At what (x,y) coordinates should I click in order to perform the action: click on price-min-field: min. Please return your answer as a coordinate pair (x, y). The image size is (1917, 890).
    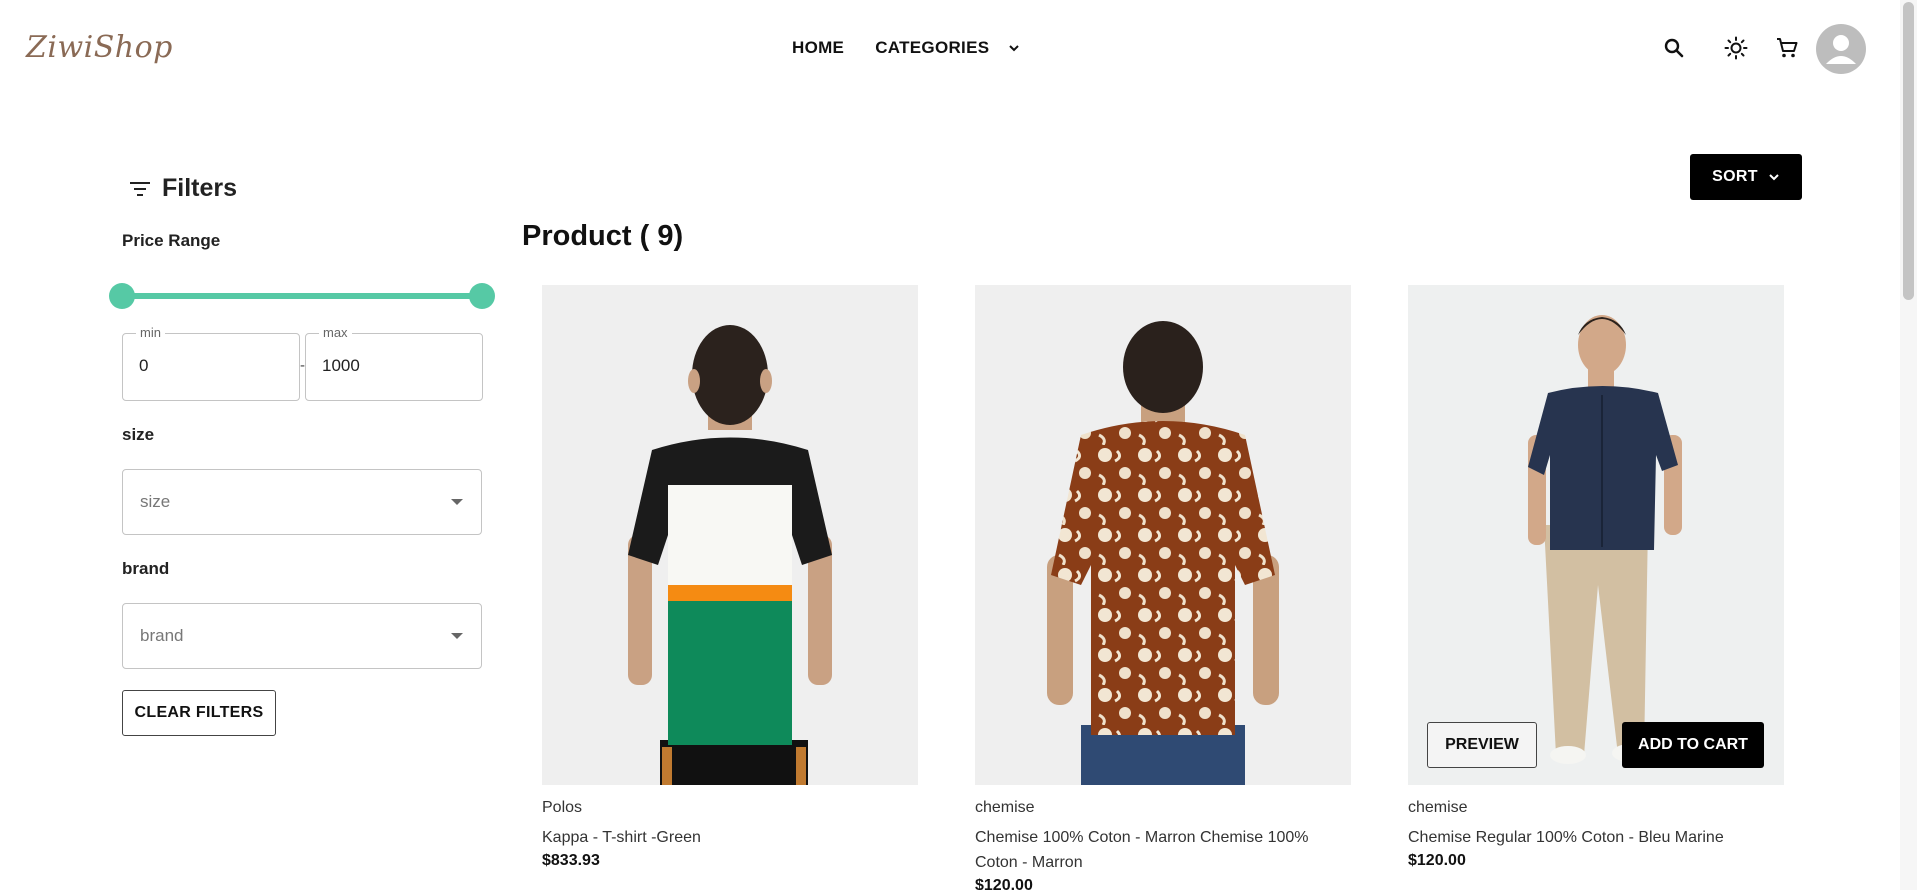
    Looking at the image, I should click on (211, 363).